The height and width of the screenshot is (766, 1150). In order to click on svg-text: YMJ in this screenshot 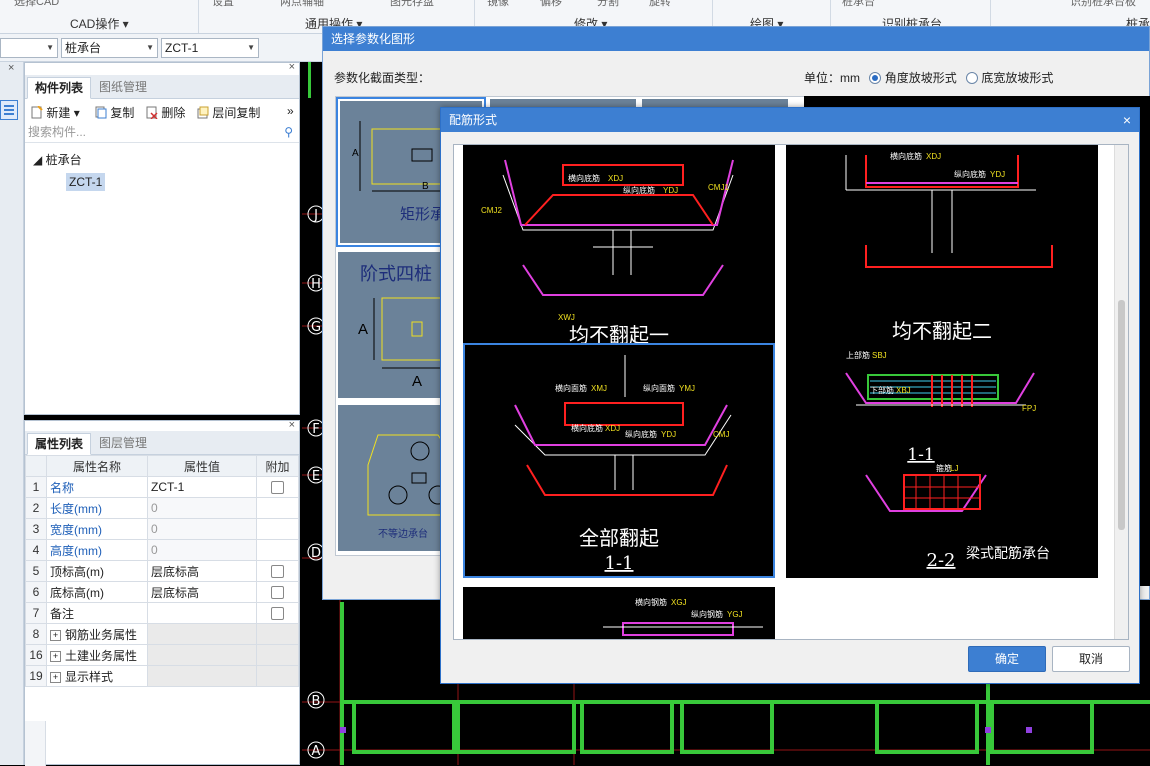, I will do `click(687, 388)`.